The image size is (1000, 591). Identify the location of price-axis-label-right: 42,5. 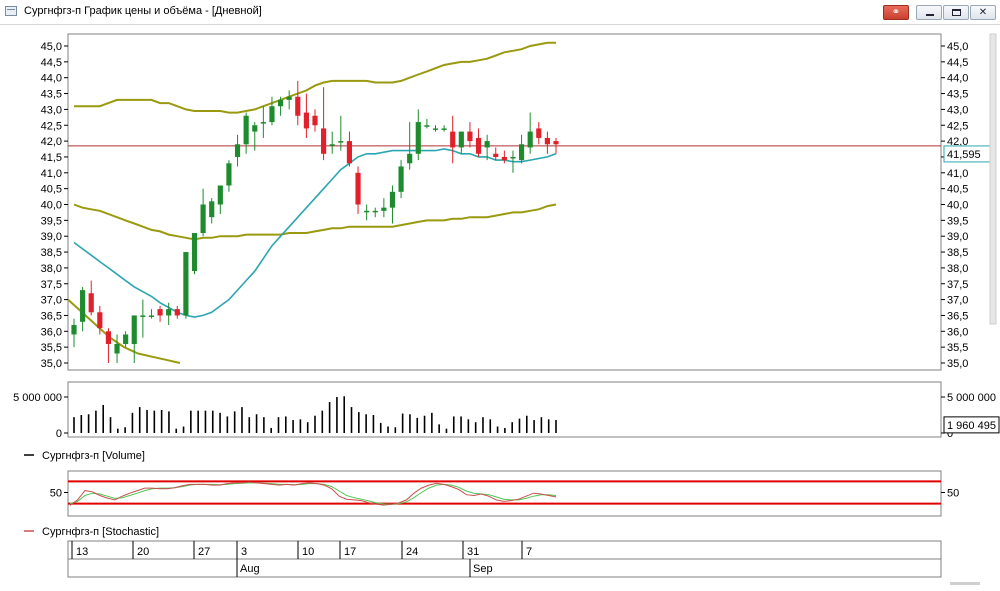
(957, 126).